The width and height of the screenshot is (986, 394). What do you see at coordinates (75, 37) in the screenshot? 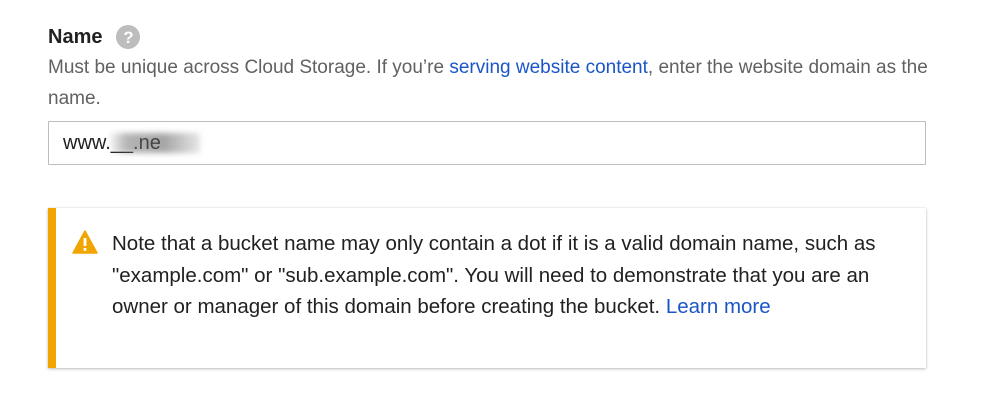
I see `field-label: Name` at bounding box center [75, 37].